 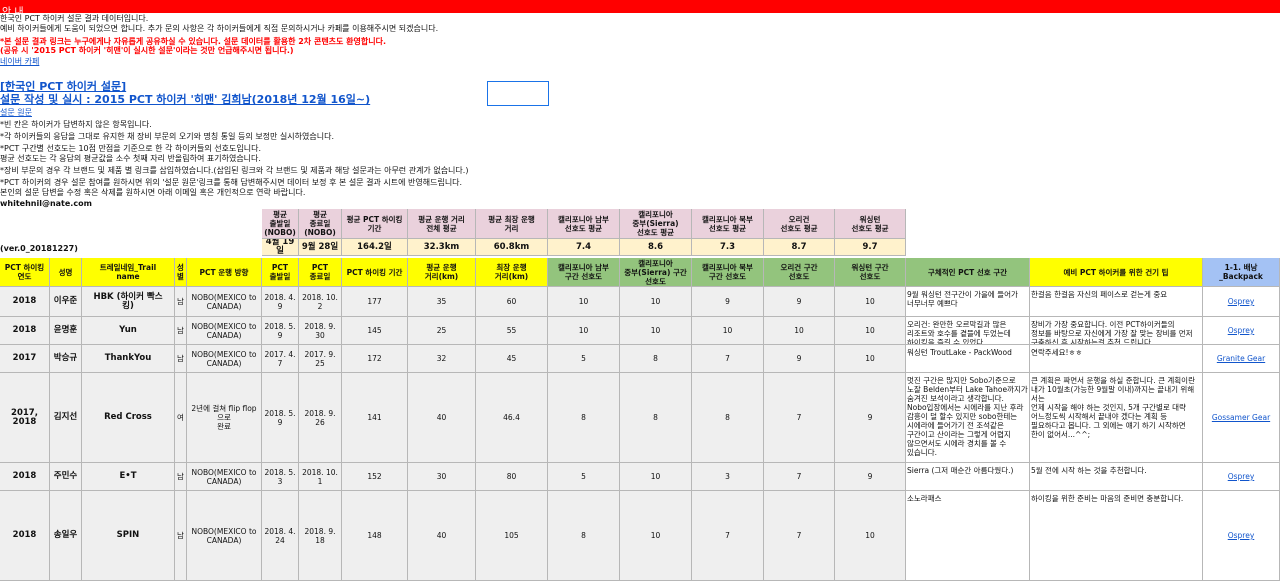 What do you see at coordinates (66, 331) in the screenshot?
I see `table-cell: 윤명훈` at bounding box center [66, 331].